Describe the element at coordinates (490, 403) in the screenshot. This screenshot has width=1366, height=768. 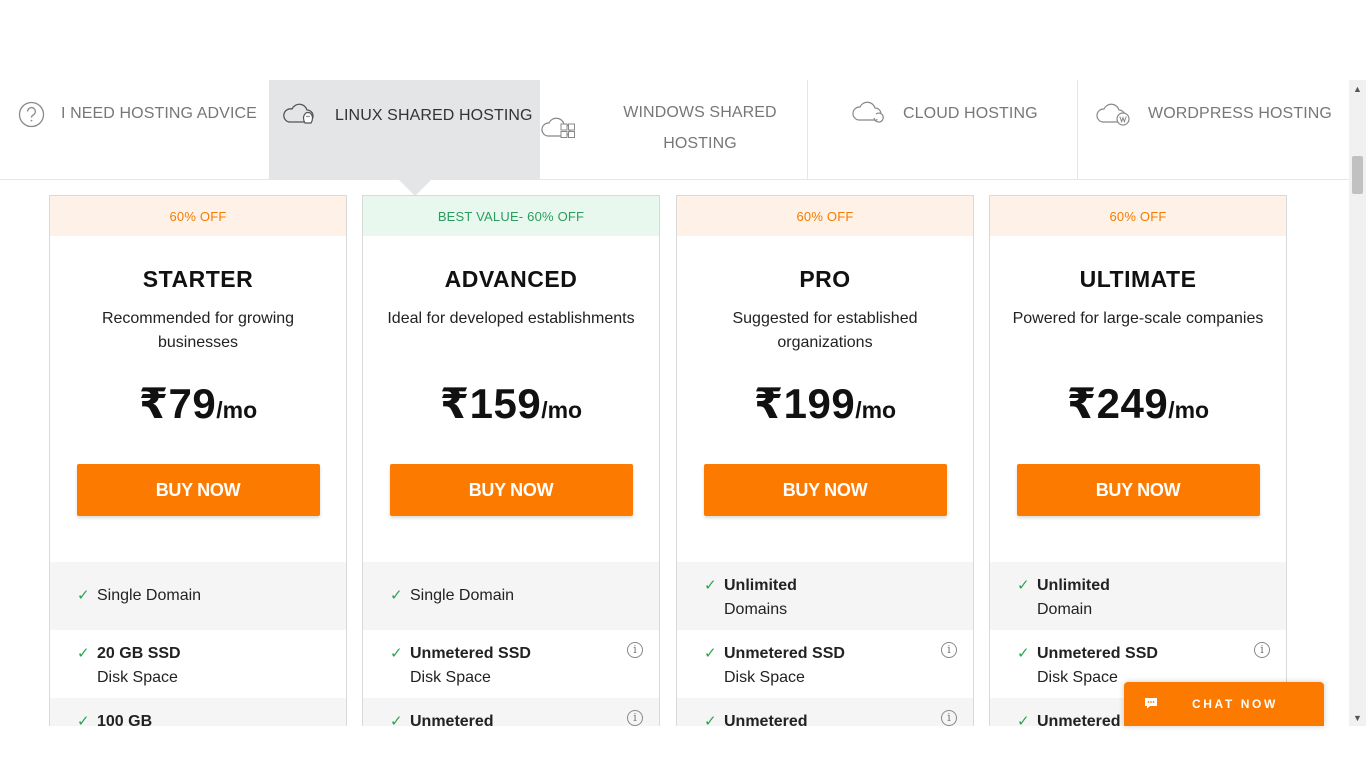
I see `price-amount: ₹159` at that location.